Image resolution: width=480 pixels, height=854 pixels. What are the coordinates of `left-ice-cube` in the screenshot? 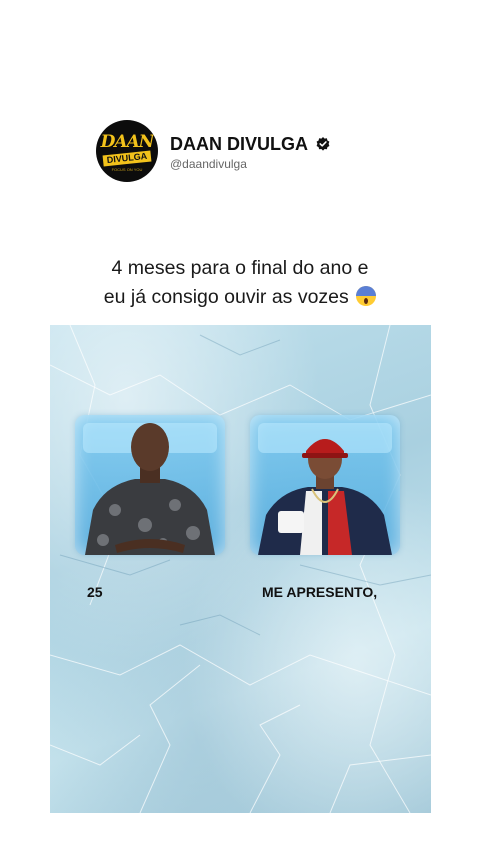 It's located at (150, 485).